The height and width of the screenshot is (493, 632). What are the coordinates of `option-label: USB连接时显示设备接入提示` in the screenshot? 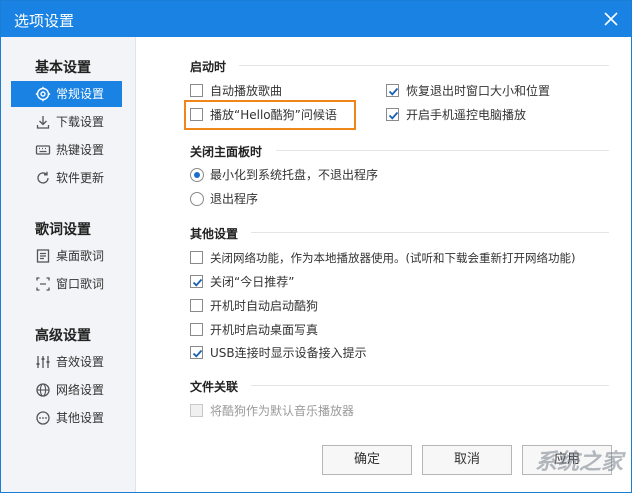 It's located at (288, 353).